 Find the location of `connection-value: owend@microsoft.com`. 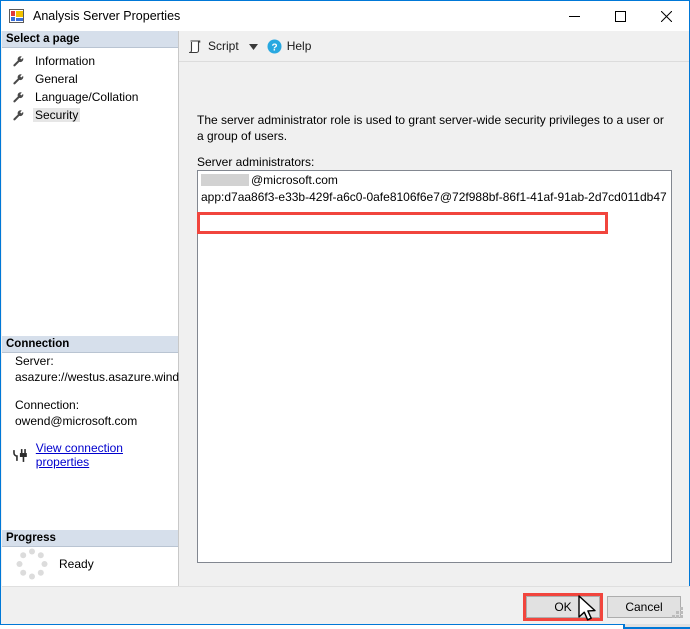

connection-value: owend@microsoft.com is located at coordinates (76, 421).